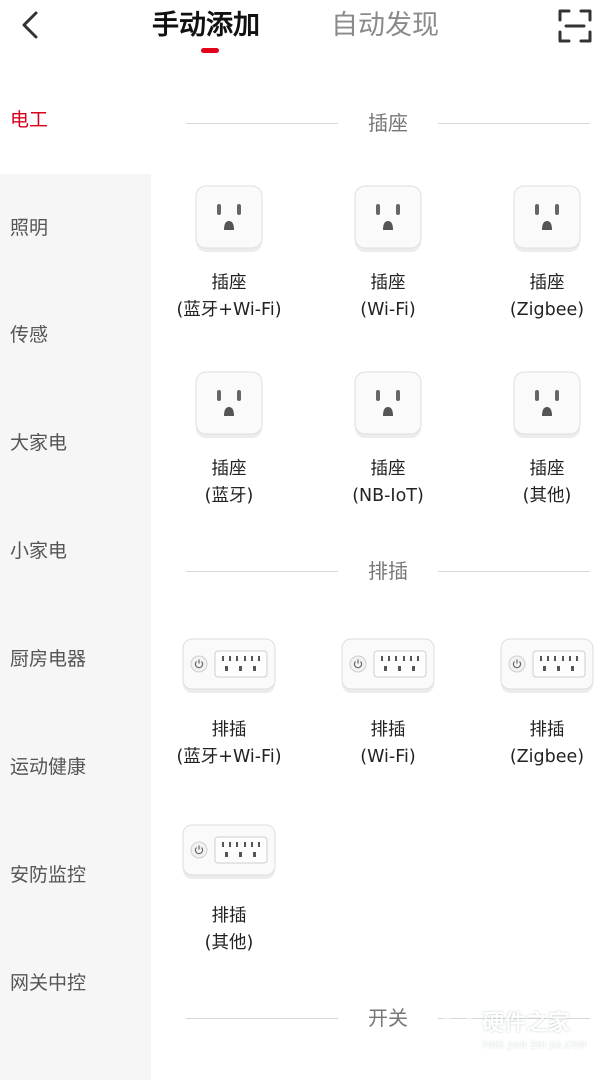 The height and width of the screenshot is (1080, 607). What do you see at coordinates (206, 26) in the screenshot?
I see `tab-manual-add: 手动添加` at bounding box center [206, 26].